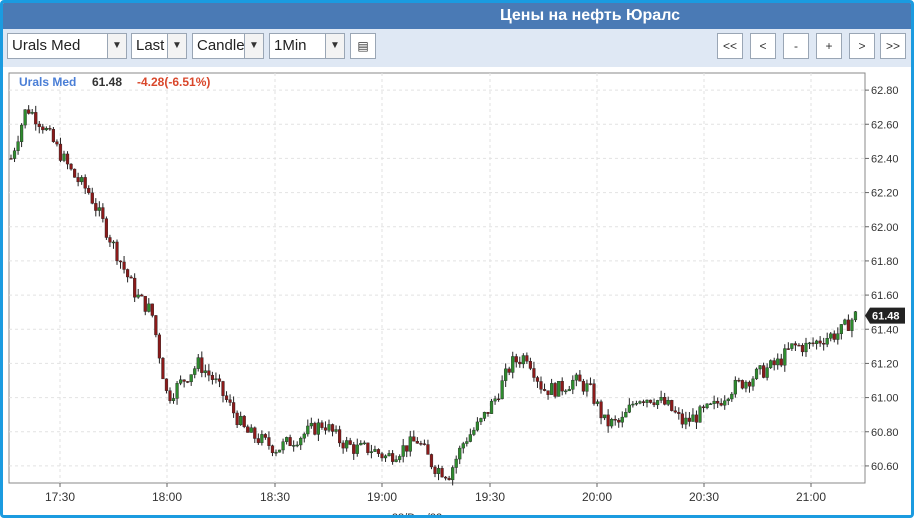 The image size is (914, 518). I want to click on zoom-out-button: -, so click(796, 46).